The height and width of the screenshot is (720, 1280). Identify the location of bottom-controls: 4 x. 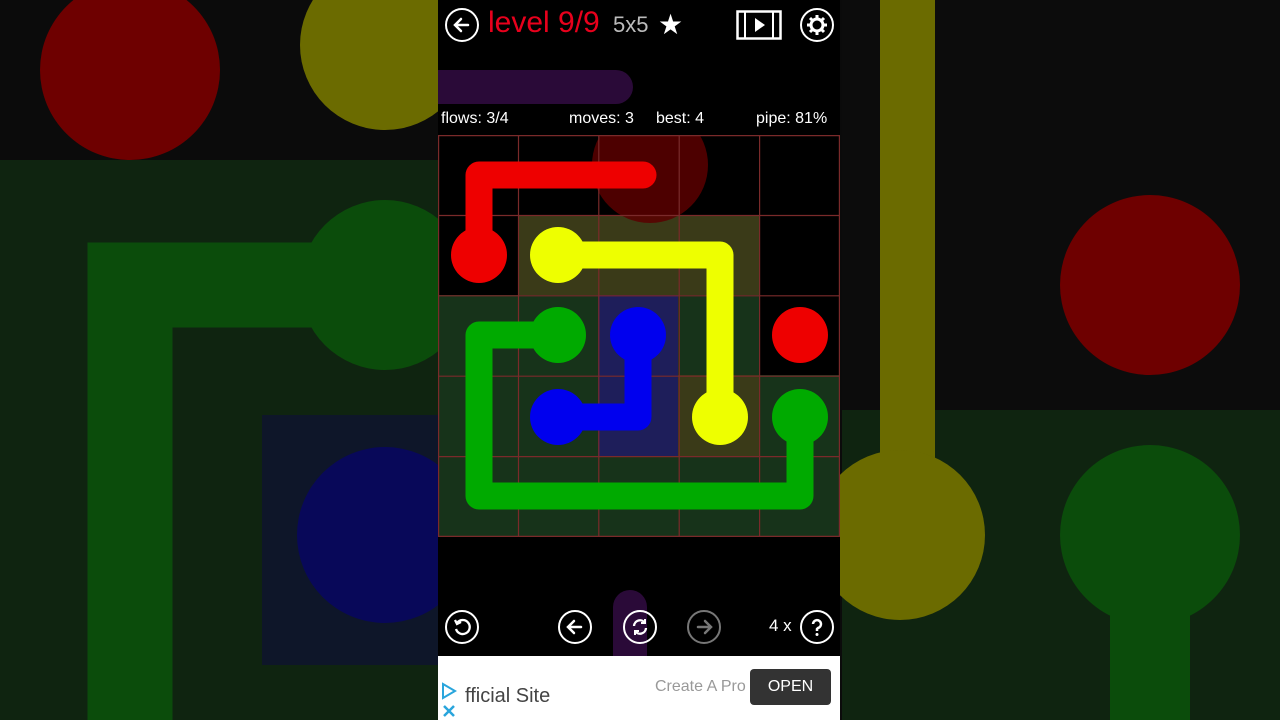
(639, 628).